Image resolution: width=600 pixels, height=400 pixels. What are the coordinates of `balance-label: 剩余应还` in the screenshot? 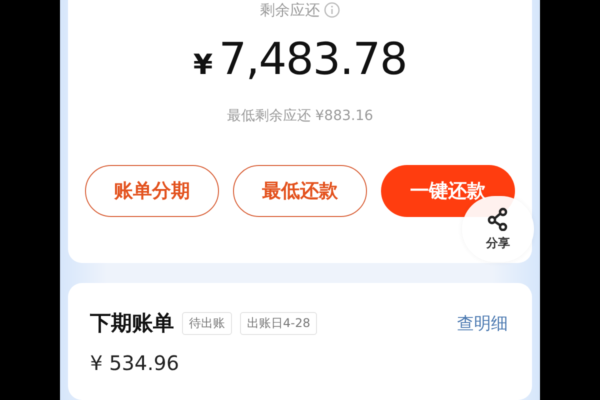 It's located at (290, 10).